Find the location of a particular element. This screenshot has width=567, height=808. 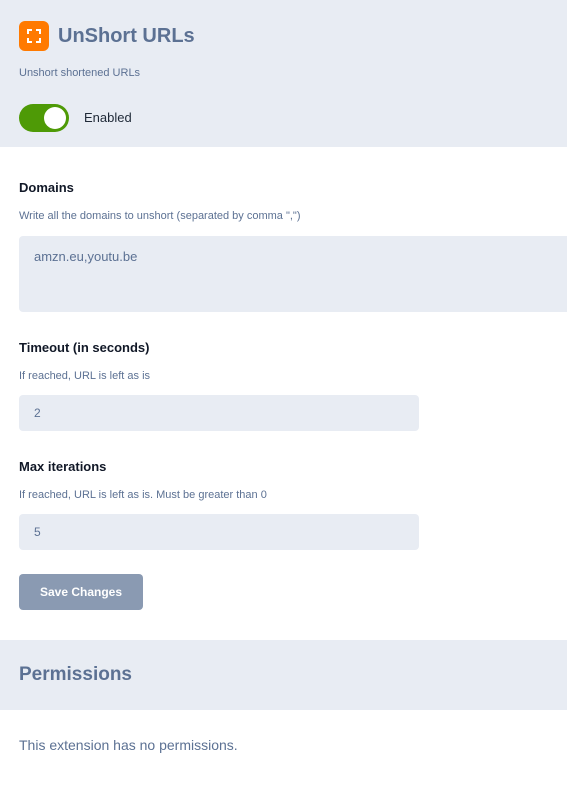

extension-subtitle: Unshort shortened URLs is located at coordinates (80, 73).